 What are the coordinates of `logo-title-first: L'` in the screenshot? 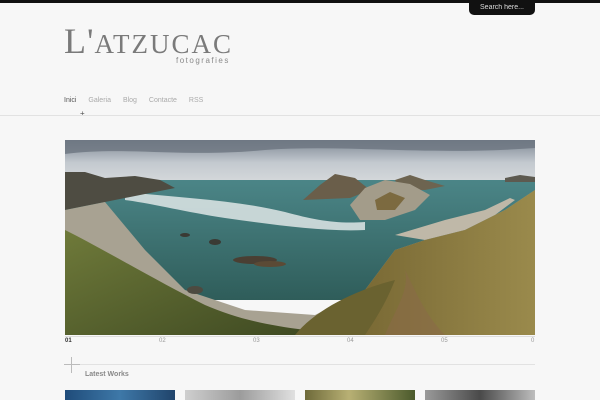 It's located at (79, 41).